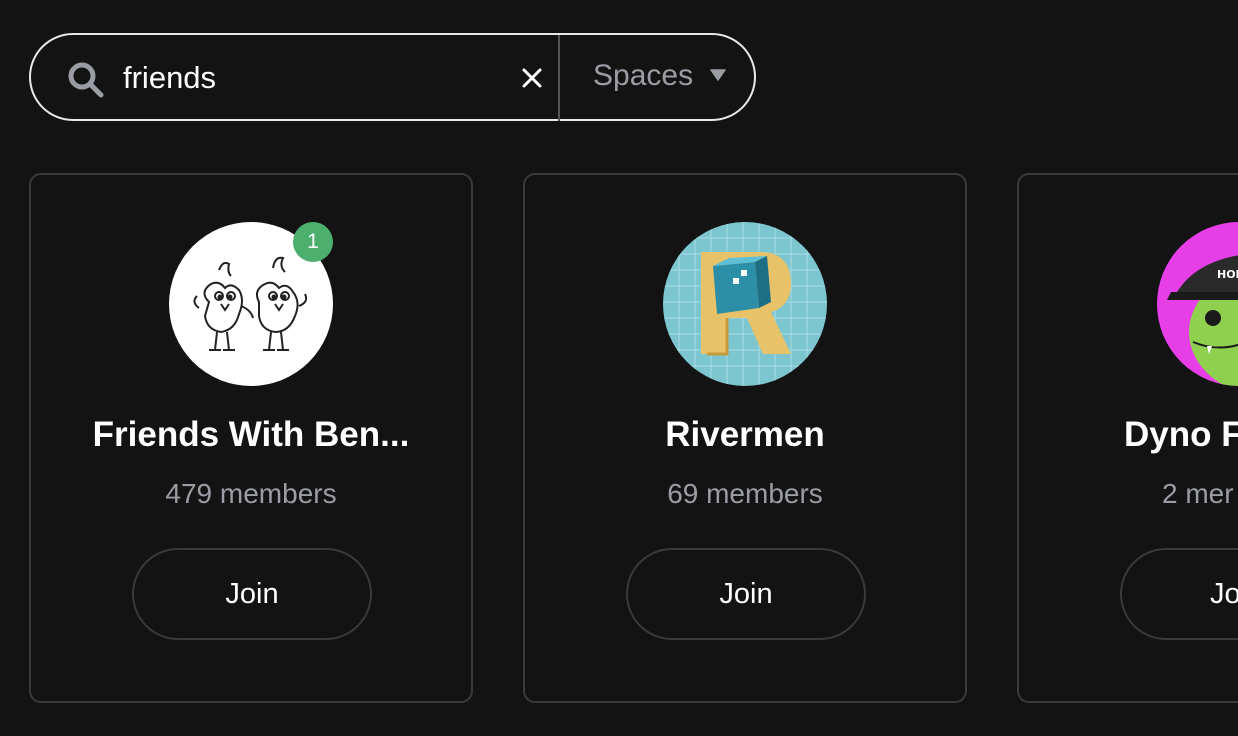 The height and width of the screenshot is (736, 1238). What do you see at coordinates (1198, 493) in the screenshot?
I see `member-count: 2 mer` at bounding box center [1198, 493].